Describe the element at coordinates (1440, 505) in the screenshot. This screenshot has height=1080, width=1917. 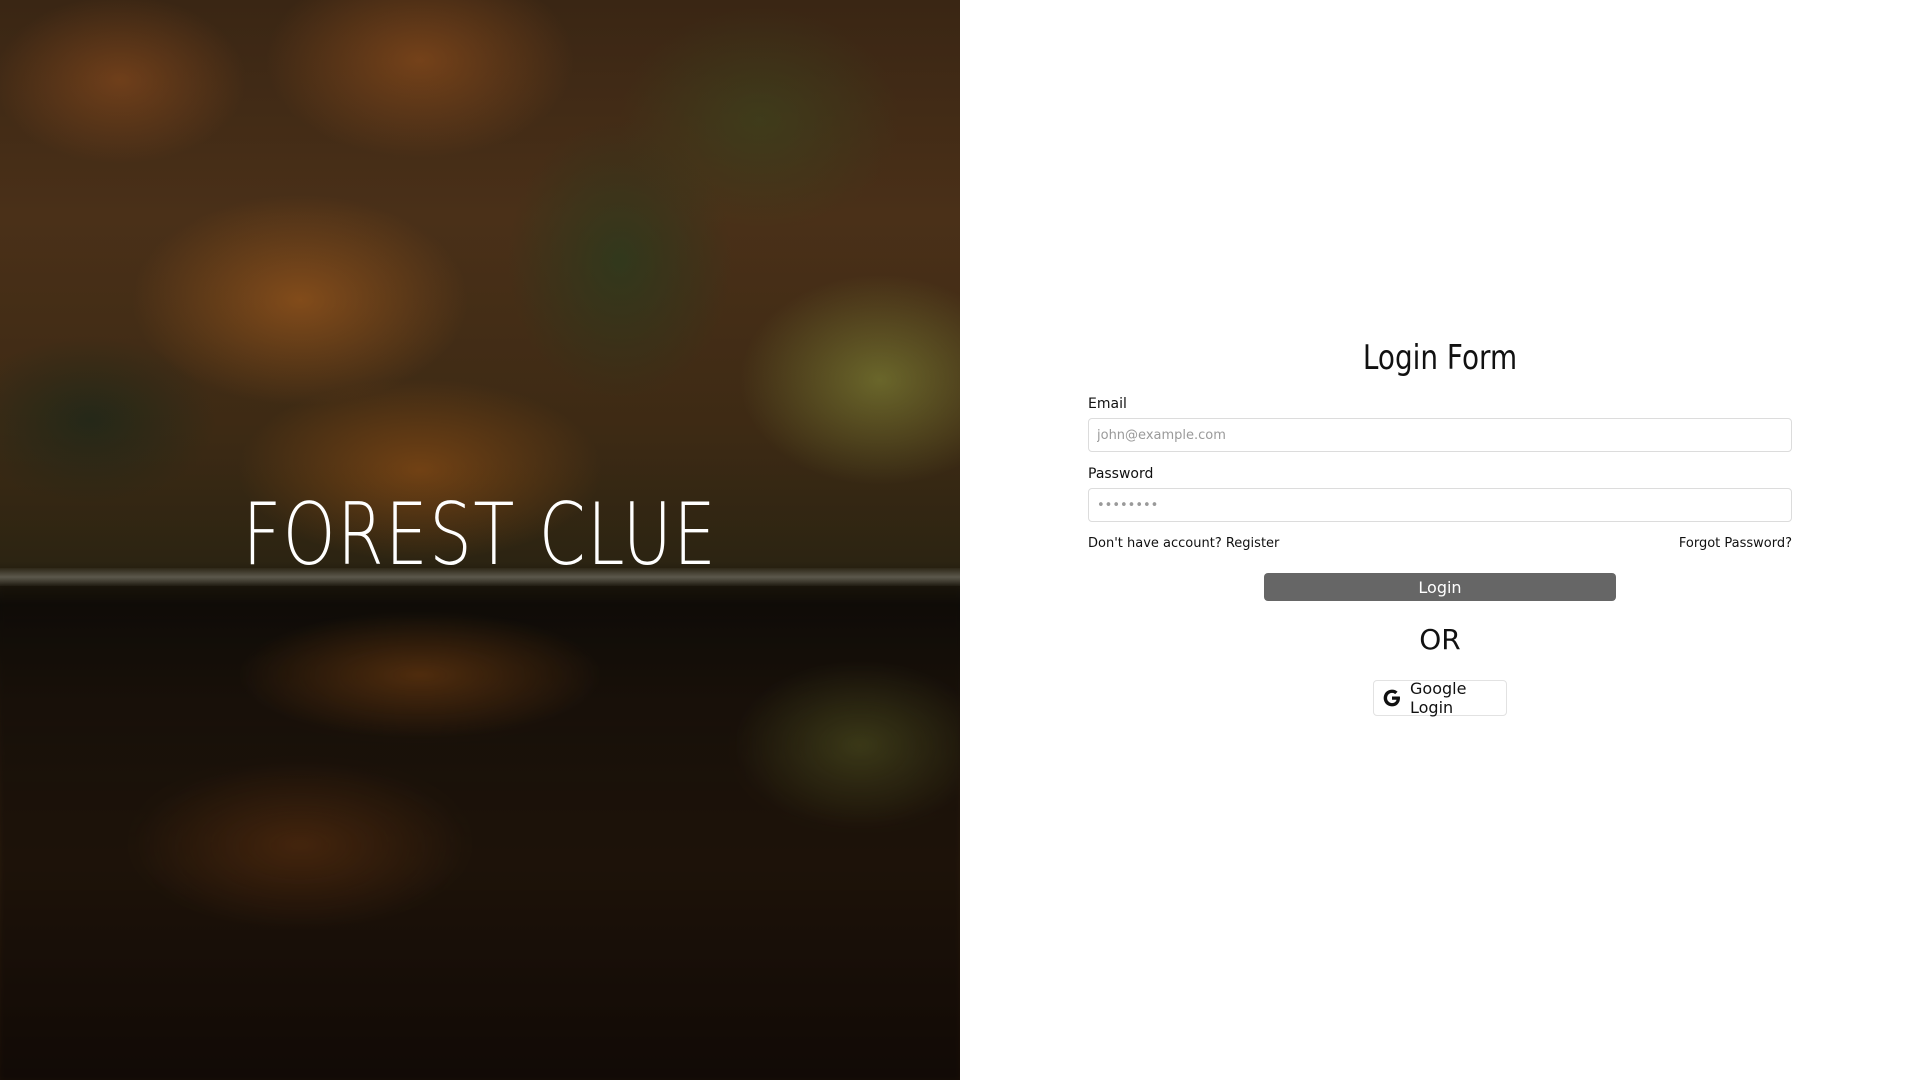
I see `password-field` at that location.